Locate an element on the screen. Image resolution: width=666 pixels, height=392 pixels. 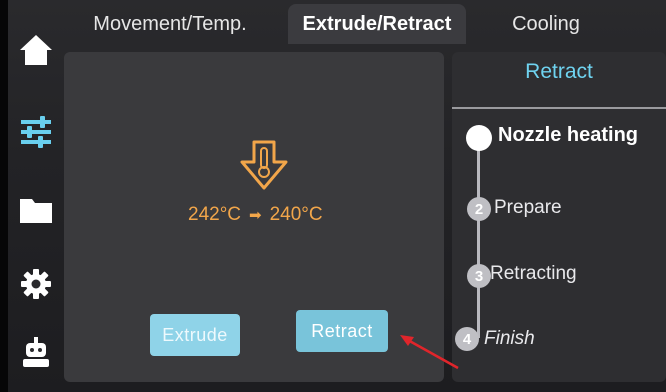
progress-rail is located at coordinates (478, 238).